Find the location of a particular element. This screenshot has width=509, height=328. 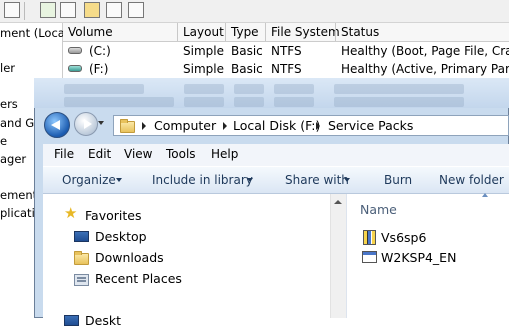

downloads-folder-icon is located at coordinates (81, 258).